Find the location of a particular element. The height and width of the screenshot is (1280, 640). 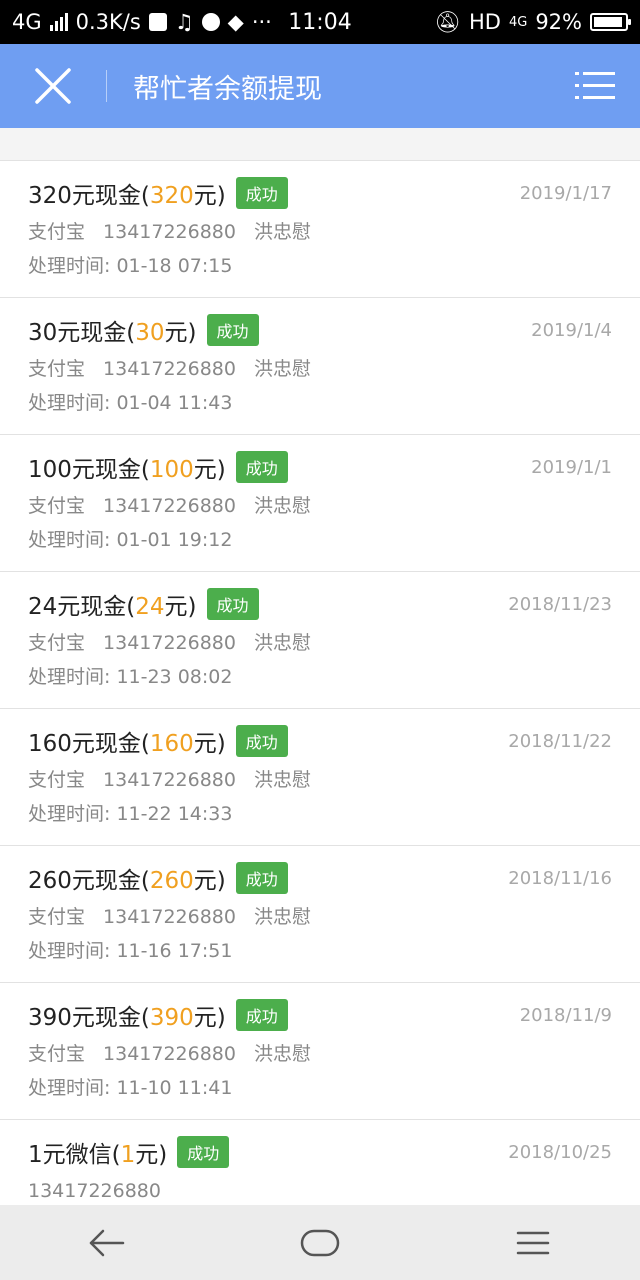

close-icon is located at coordinates (53, 86).